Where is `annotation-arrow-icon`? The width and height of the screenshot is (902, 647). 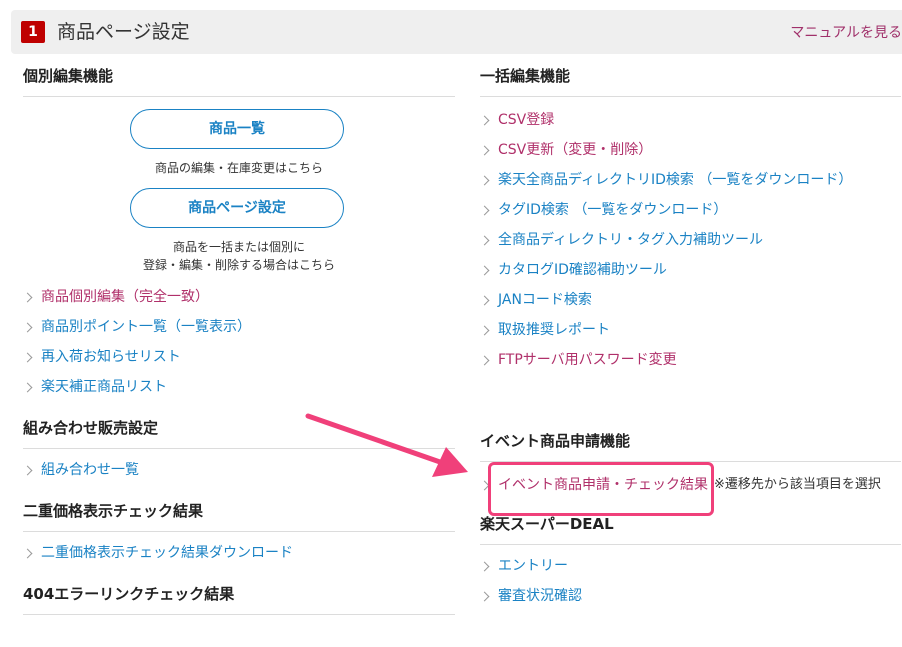
annotation-arrow-icon is located at coordinates (386, 445).